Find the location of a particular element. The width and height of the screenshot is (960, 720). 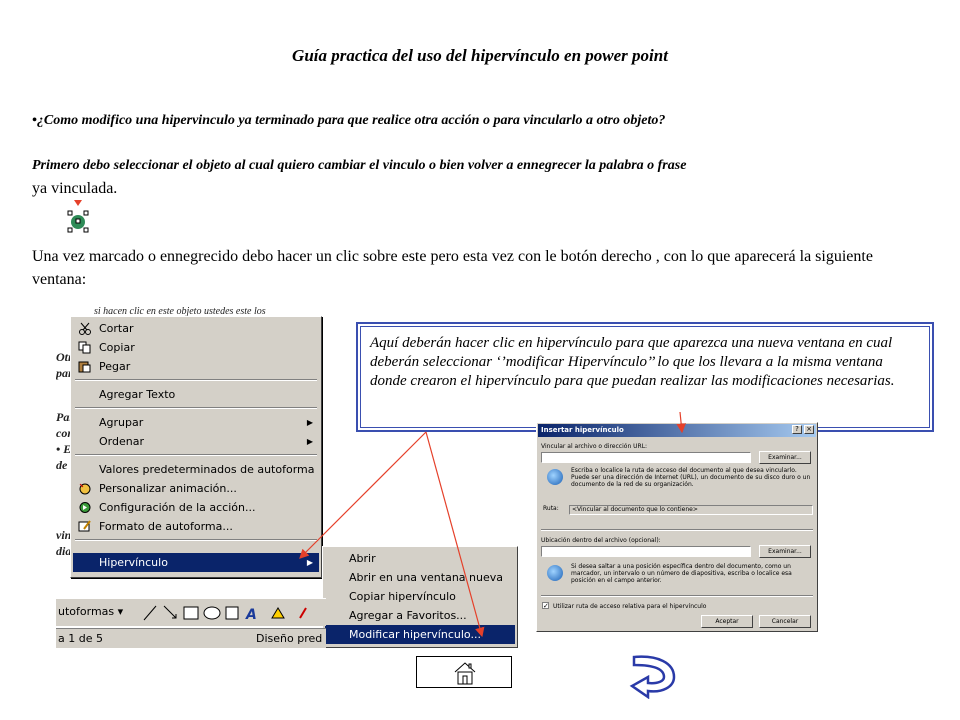

home-button is located at coordinates (464, 672).